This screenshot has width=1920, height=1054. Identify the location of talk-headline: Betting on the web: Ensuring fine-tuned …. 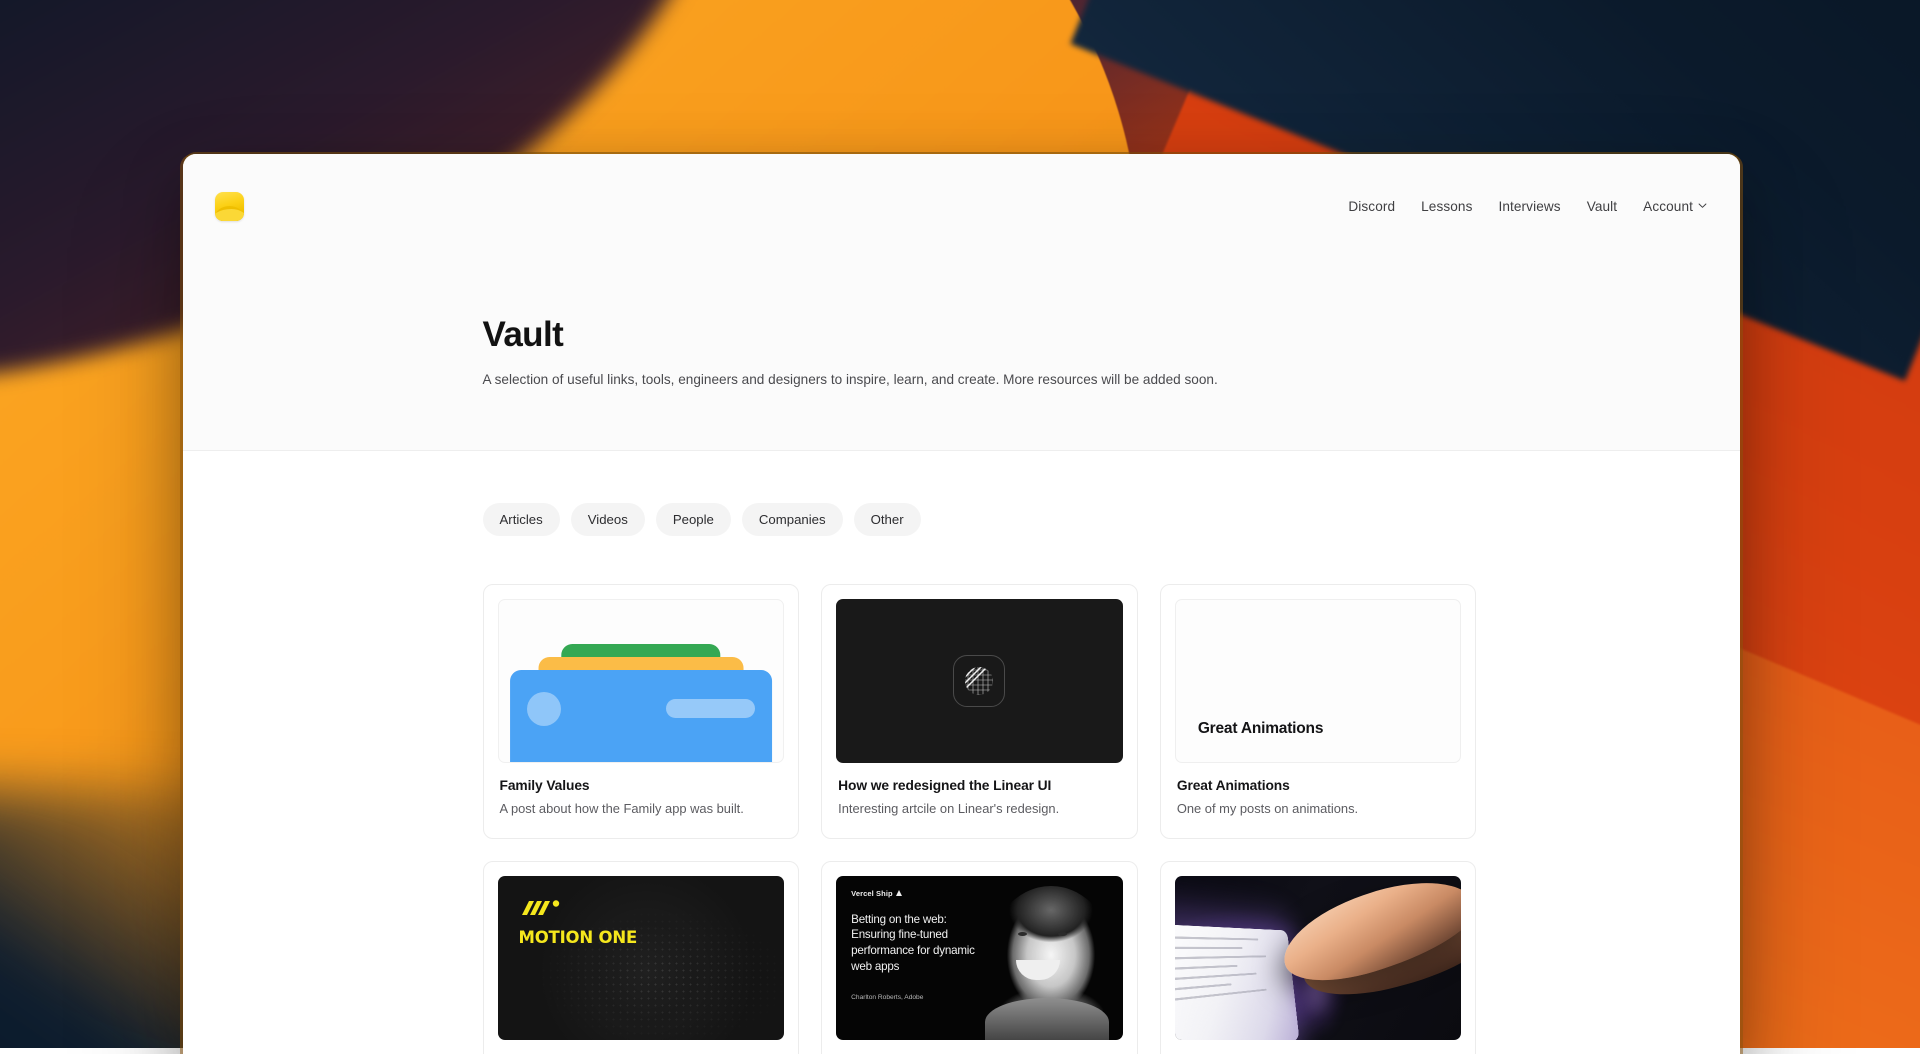
(921, 943).